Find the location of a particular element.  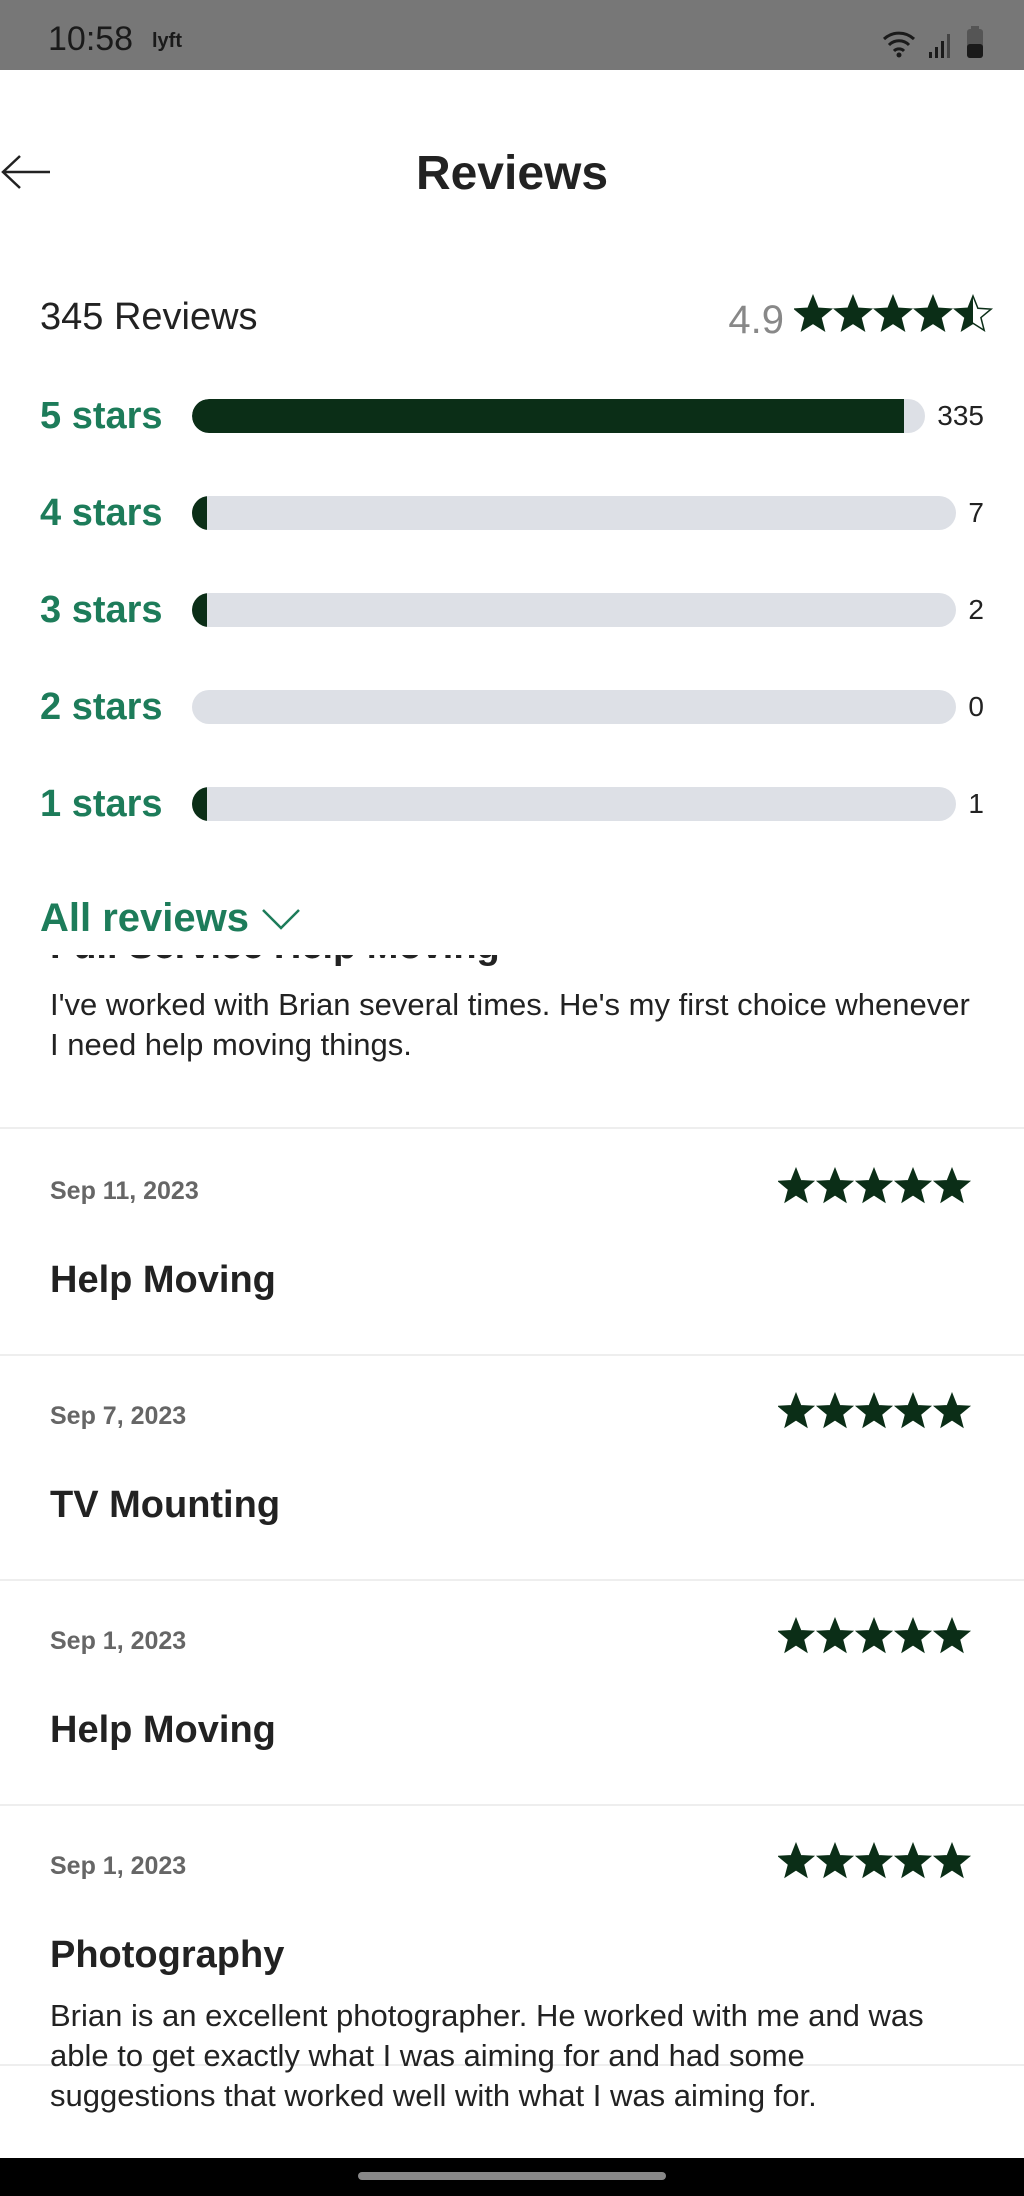

lyft-notification-icon: lyft is located at coordinates (167, 41).